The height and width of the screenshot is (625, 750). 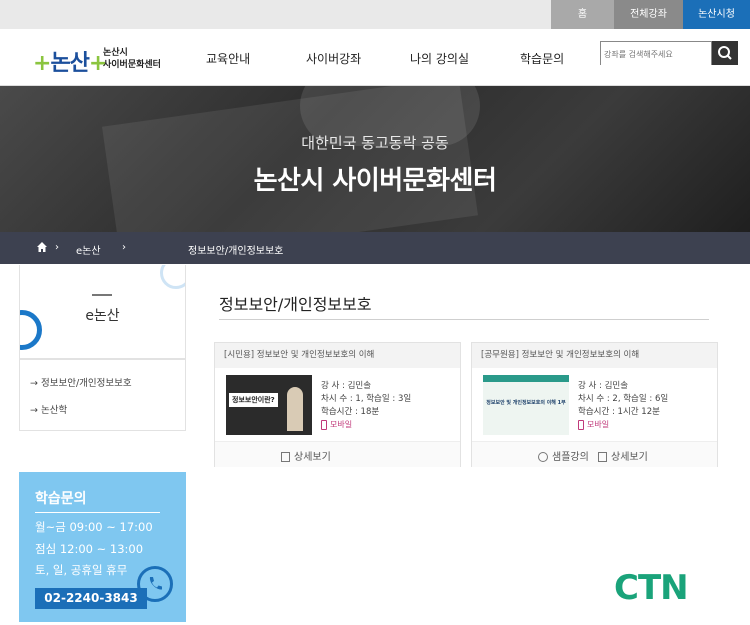 I want to click on inquiry-lunch: 점심 12:00 ~ 13:00, so click(x=89, y=549).